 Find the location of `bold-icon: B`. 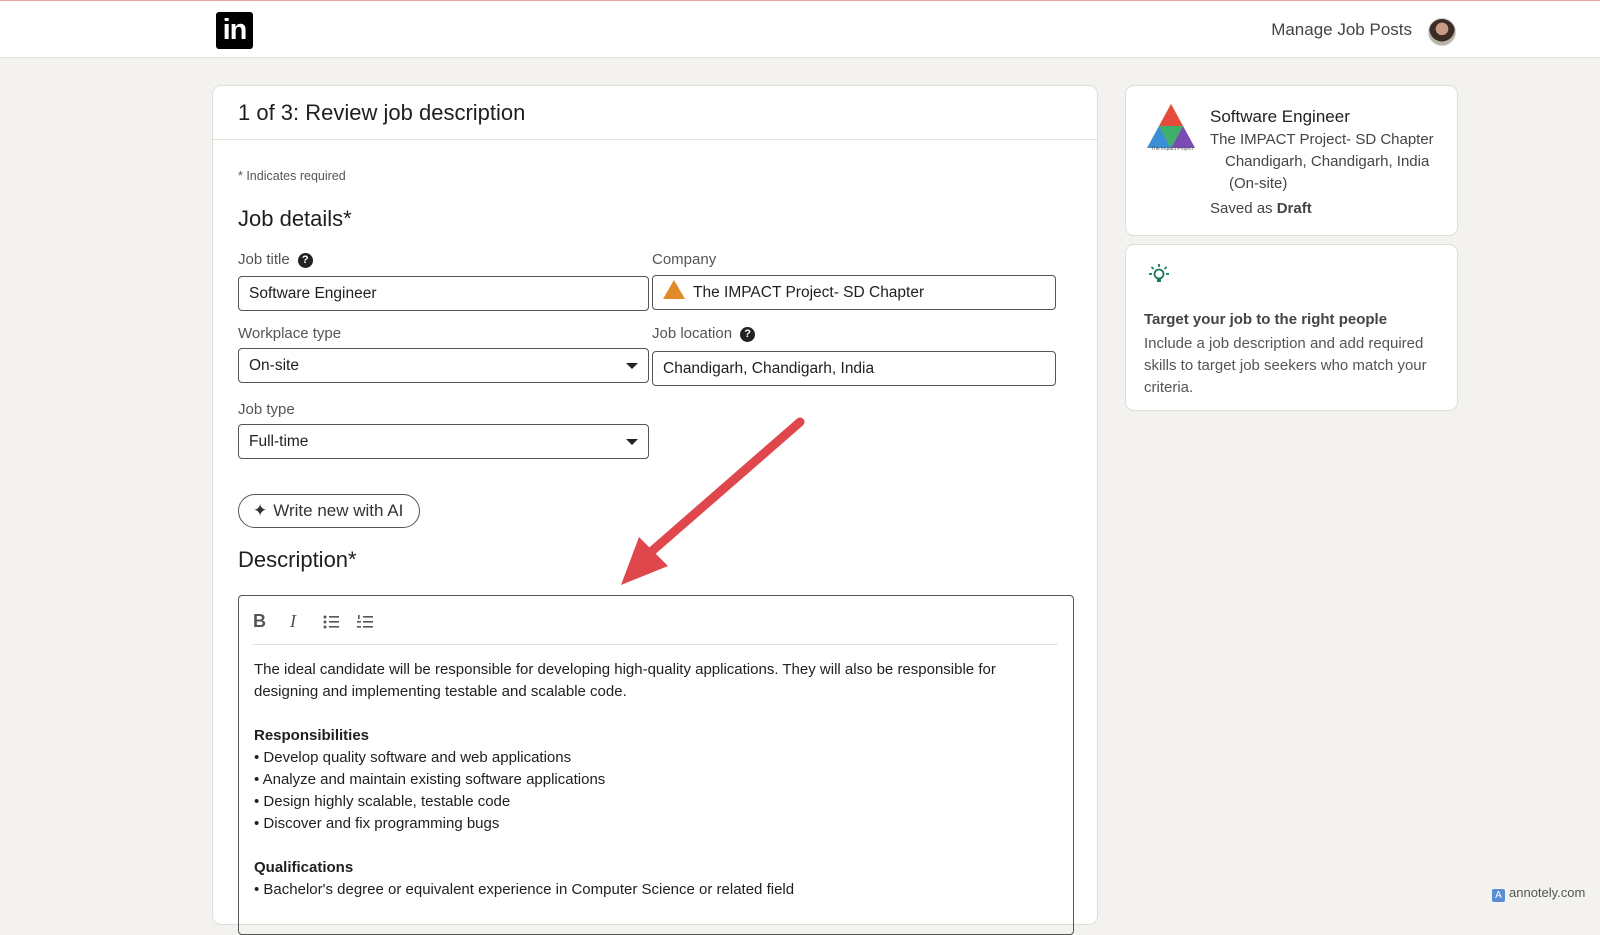

bold-icon: B is located at coordinates (259, 621).